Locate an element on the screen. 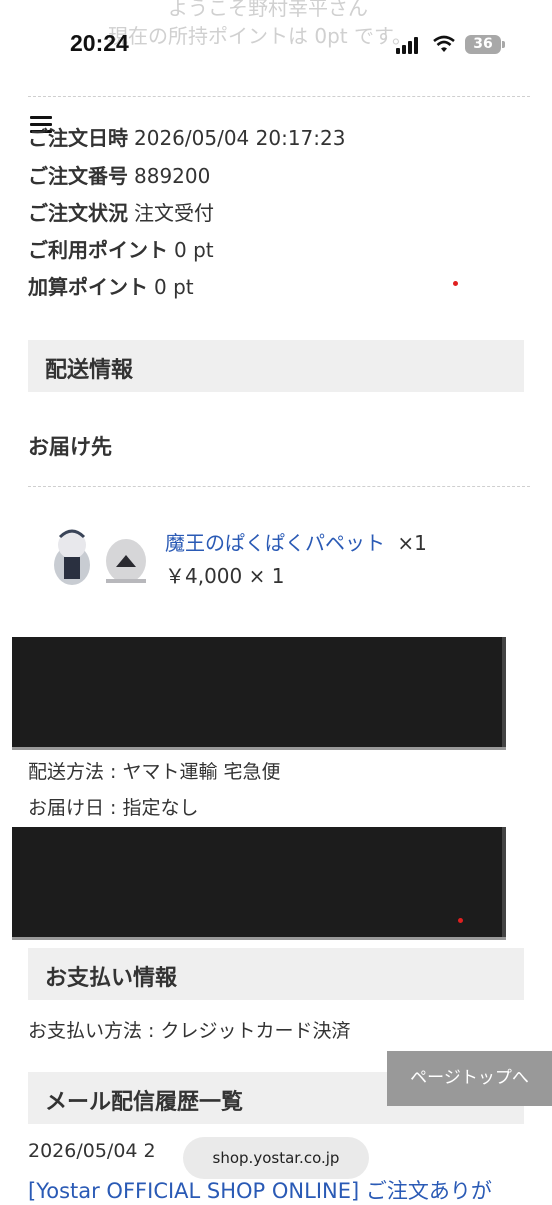 The image size is (552, 1205). order-date-label: ご注文日時 is located at coordinates (78, 138).